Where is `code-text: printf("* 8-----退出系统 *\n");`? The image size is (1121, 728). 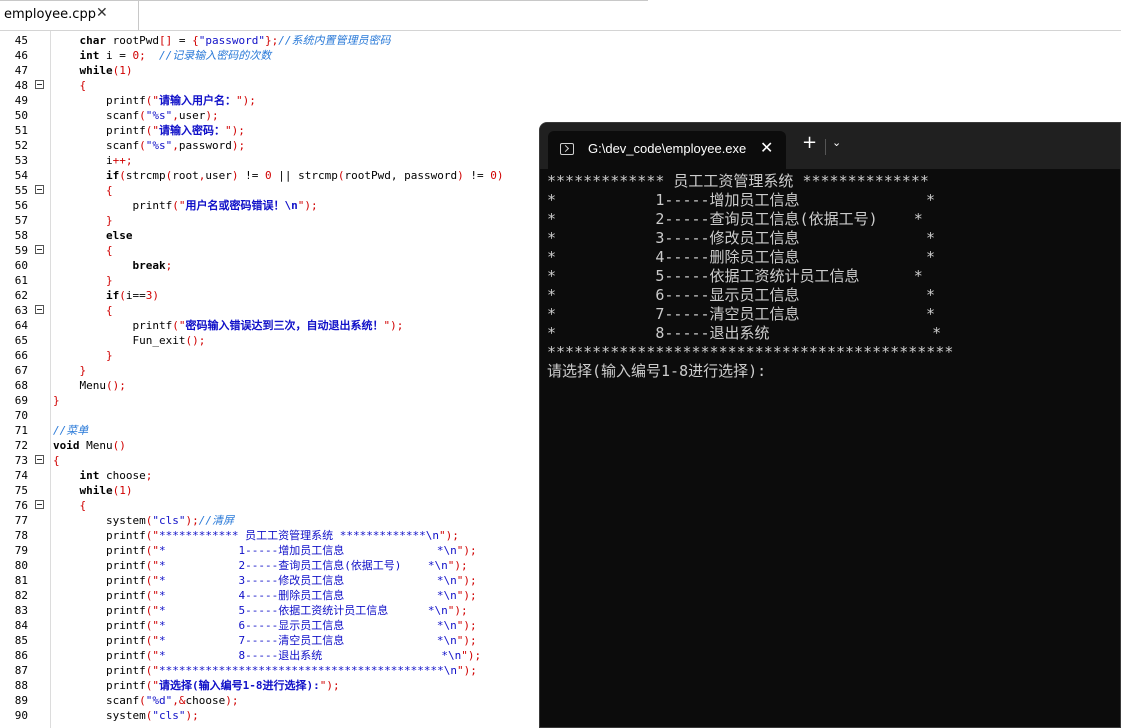
code-text: printf("* 8-----退出系统 *\n"); is located at coordinates (267, 655).